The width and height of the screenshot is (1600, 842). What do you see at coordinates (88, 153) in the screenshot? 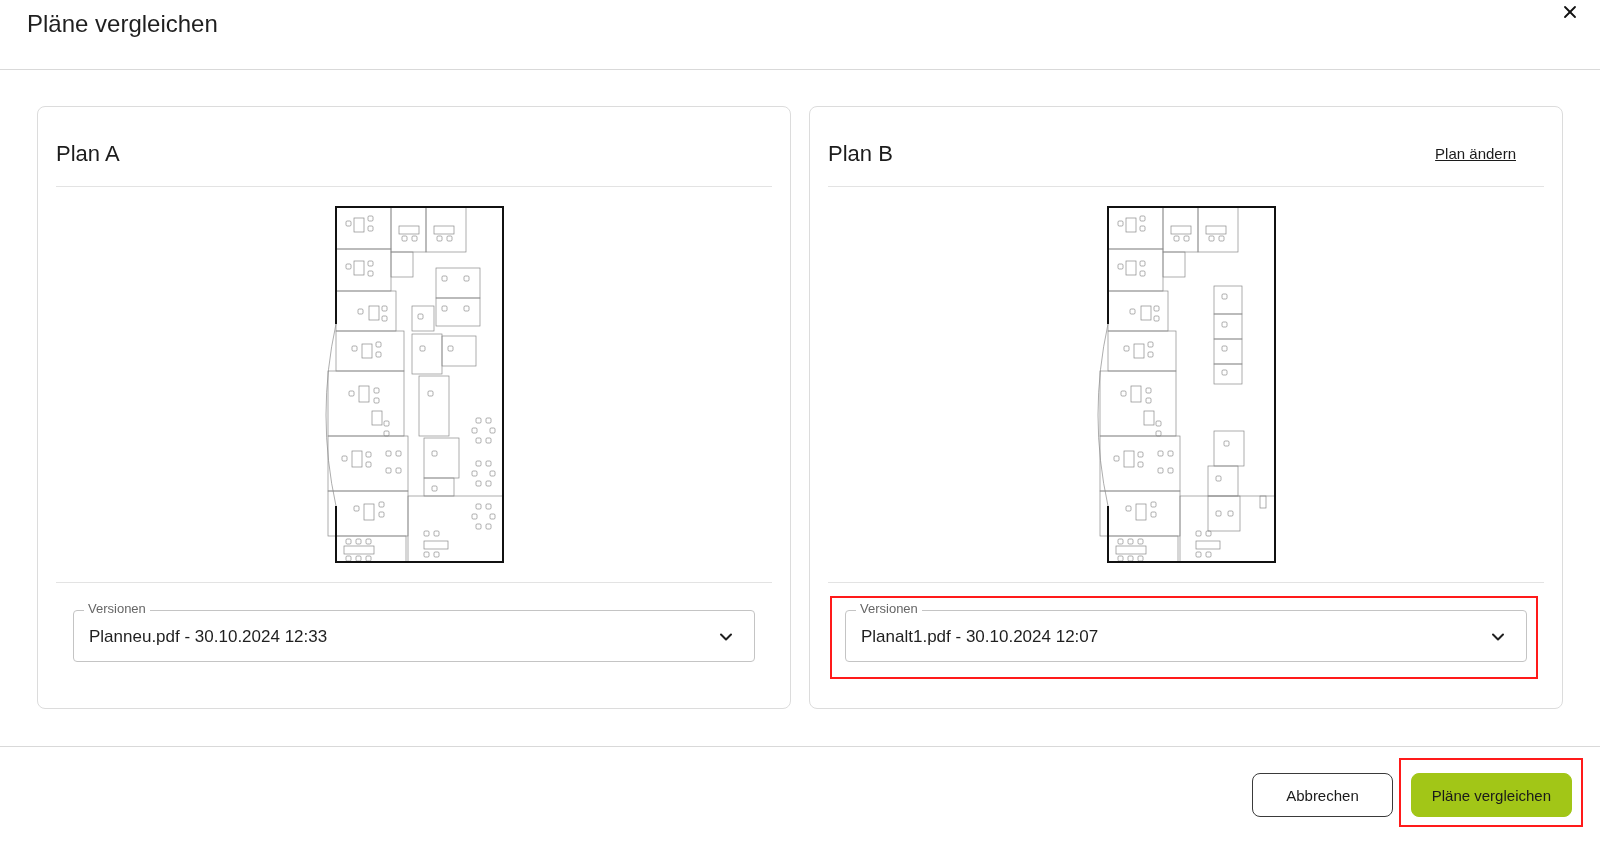
I see `plan-title: Plan A` at bounding box center [88, 153].